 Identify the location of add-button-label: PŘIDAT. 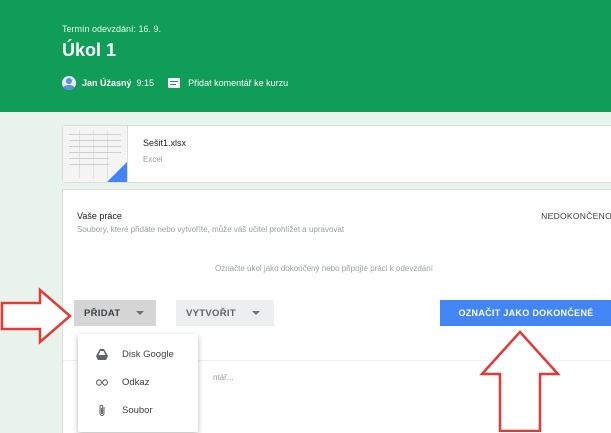
(102, 313).